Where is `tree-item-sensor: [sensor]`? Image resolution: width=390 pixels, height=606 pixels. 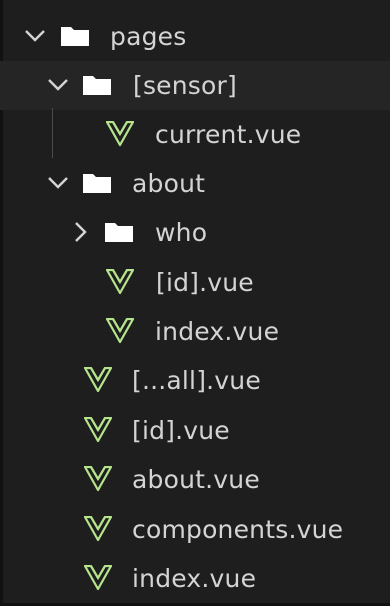
tree-item-sensor: [sensor] is located at coordinates (195, 85).